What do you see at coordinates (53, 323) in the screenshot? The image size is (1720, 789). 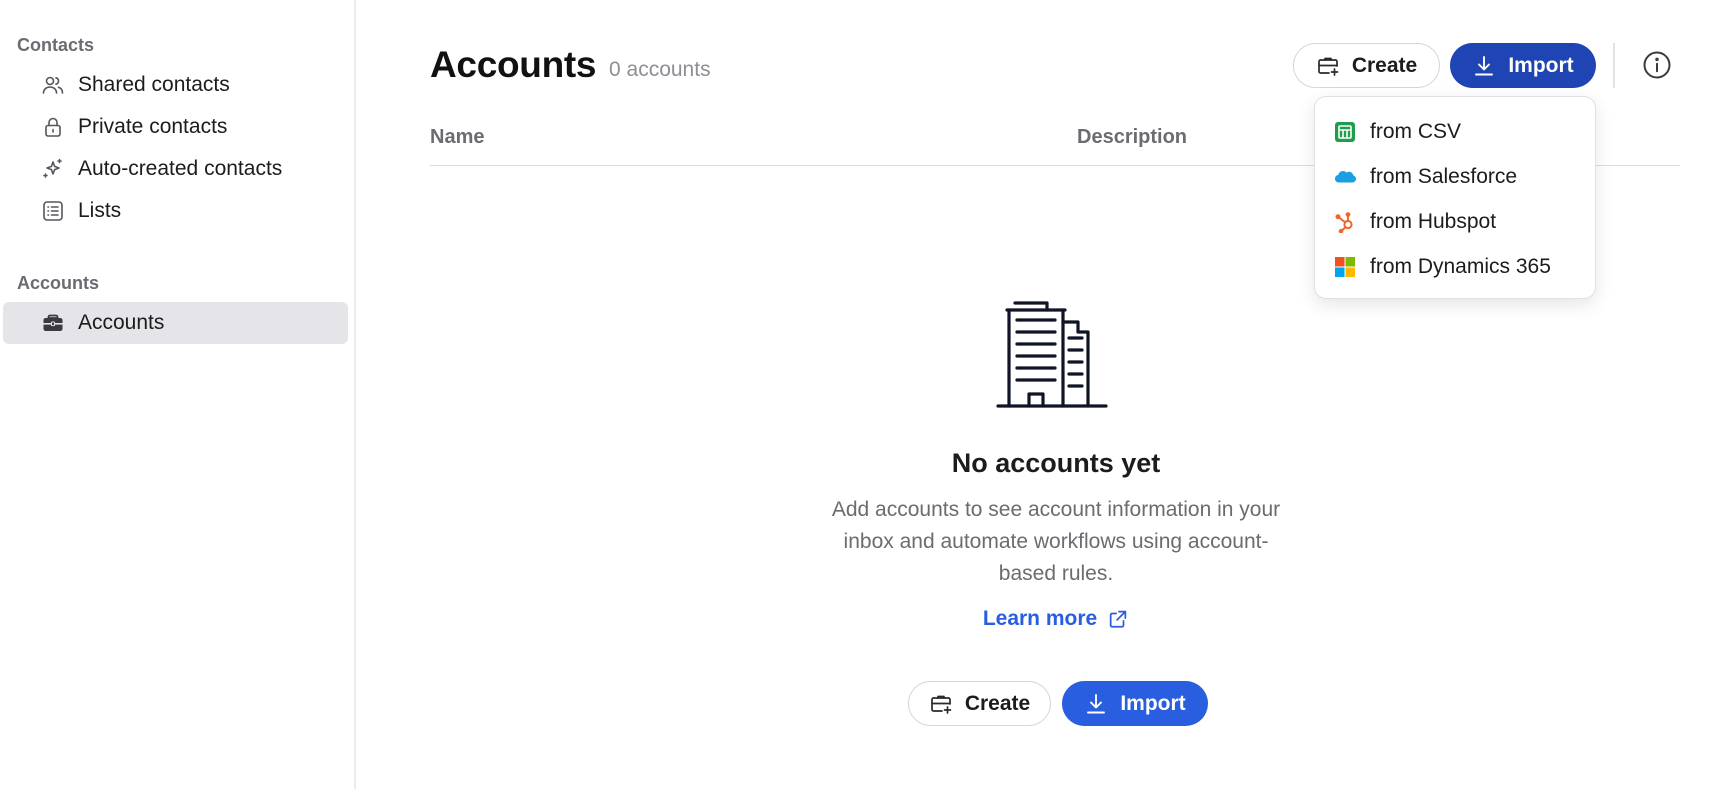 I see `briefcase-icon` at bounding box center [53, 323].